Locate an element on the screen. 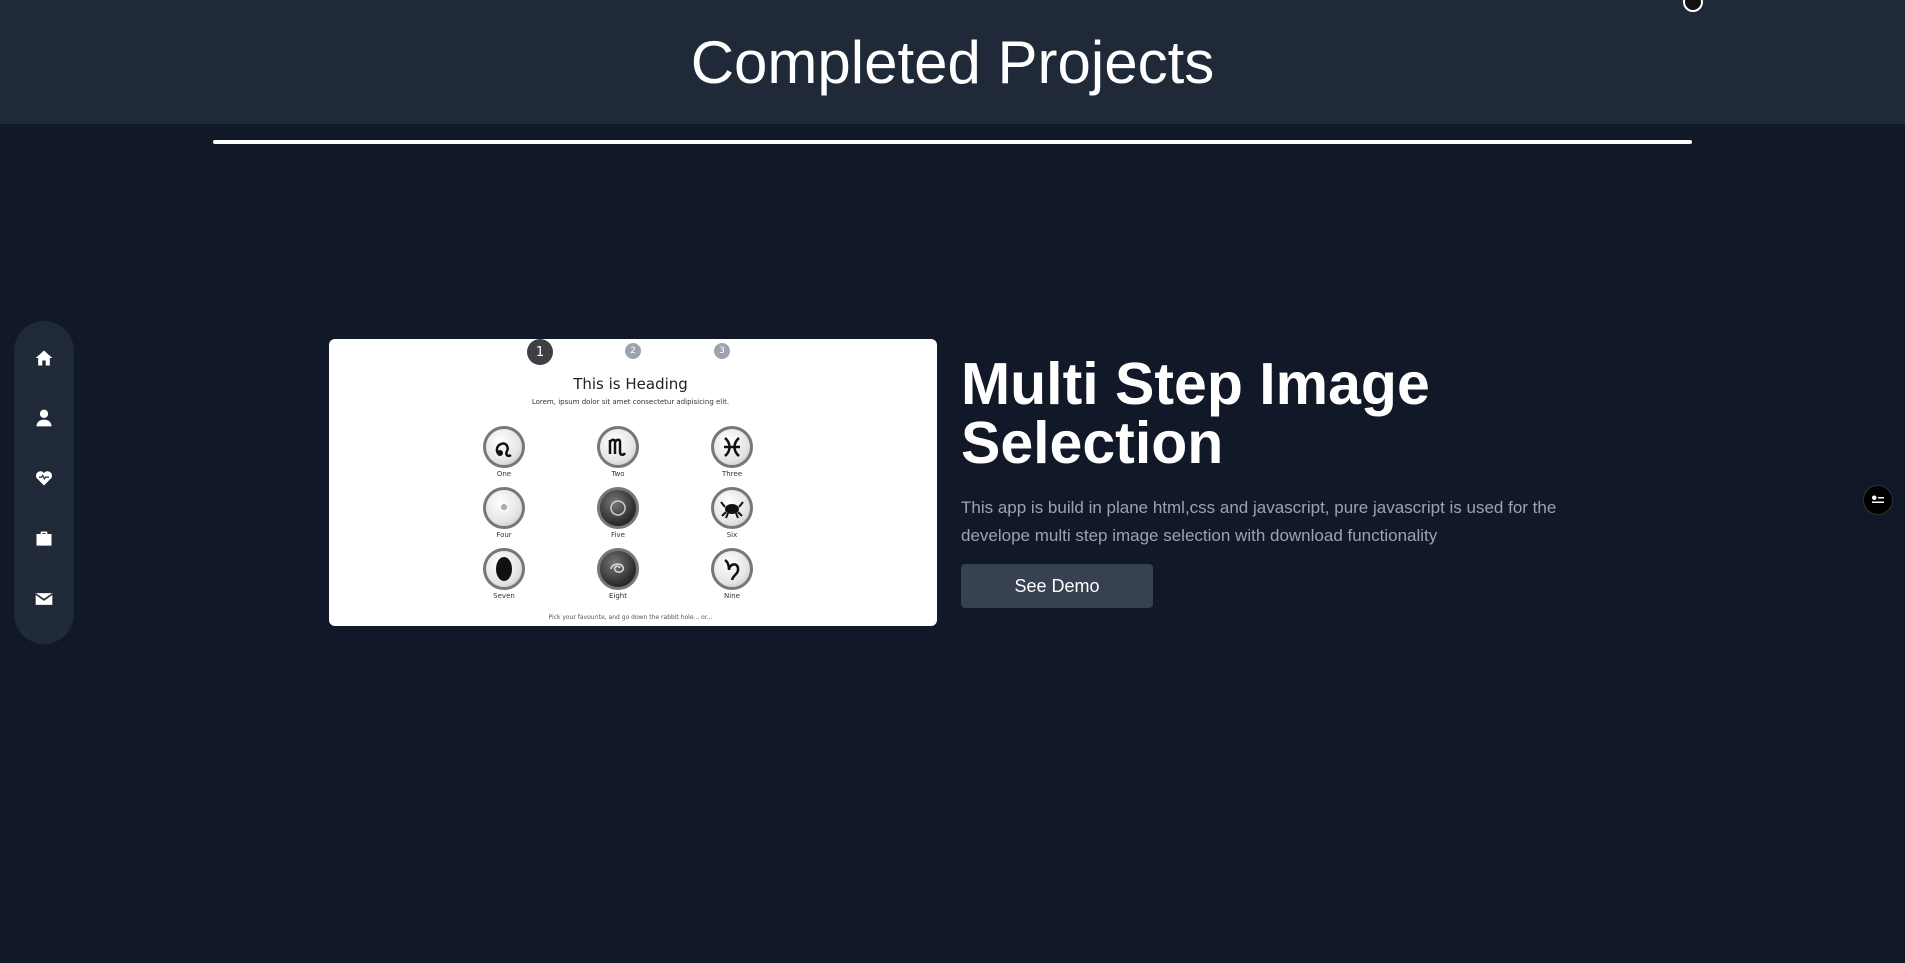  zodiac-leo-icon is located at coordinates (504, 447).